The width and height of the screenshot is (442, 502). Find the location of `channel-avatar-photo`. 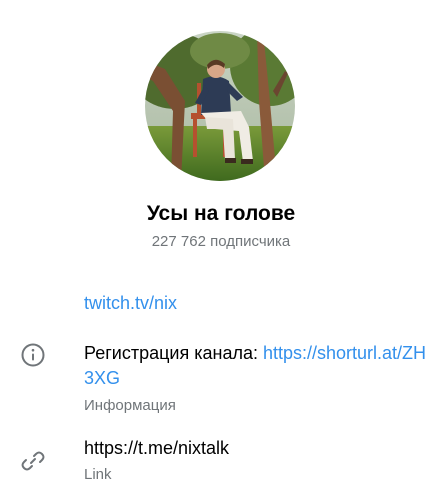

channel-avatar-photo is located at coordinates (220, 106).